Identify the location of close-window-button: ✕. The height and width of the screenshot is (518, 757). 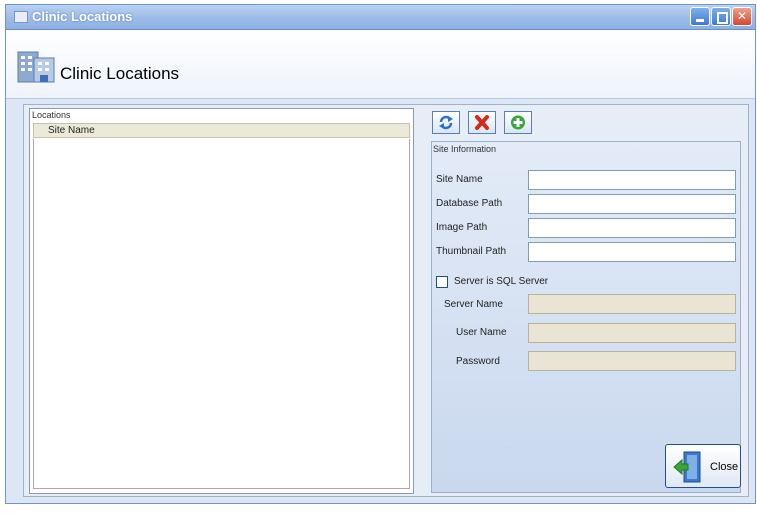
(742, 16).